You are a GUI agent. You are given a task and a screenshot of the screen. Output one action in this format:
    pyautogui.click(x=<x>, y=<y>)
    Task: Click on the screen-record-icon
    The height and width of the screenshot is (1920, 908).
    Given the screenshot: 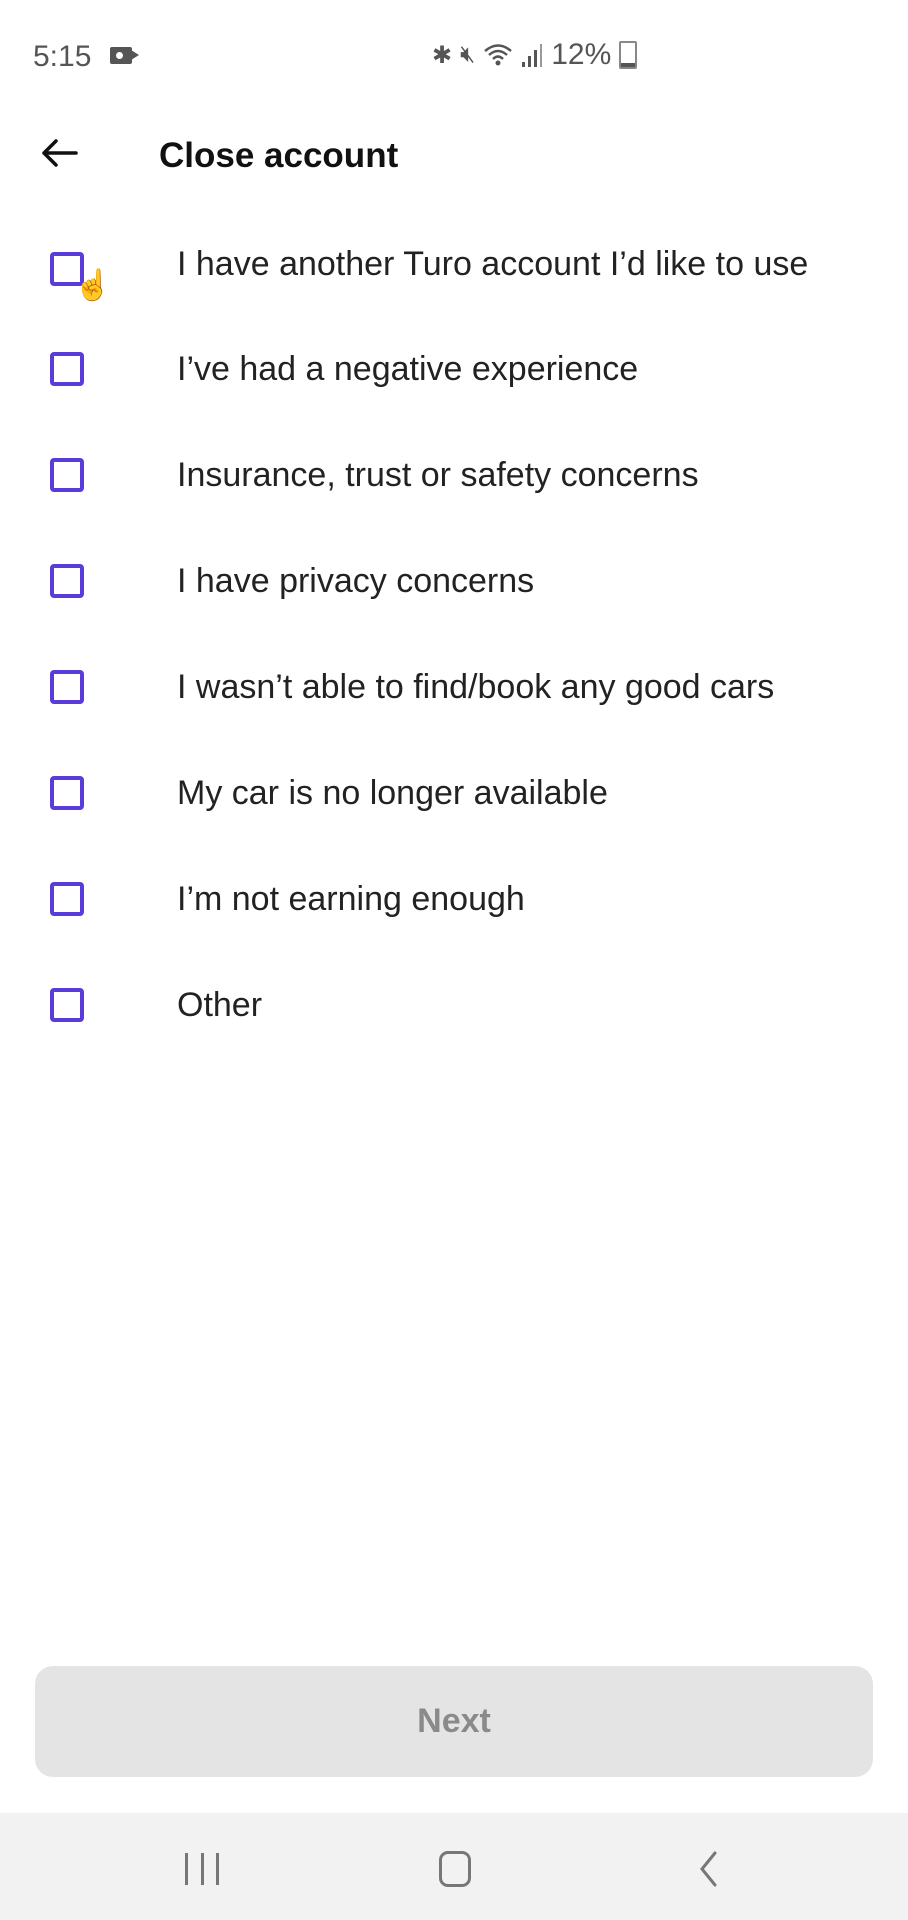 What is the action you would take?
    pyautogui.click(x=124, y=55)
    